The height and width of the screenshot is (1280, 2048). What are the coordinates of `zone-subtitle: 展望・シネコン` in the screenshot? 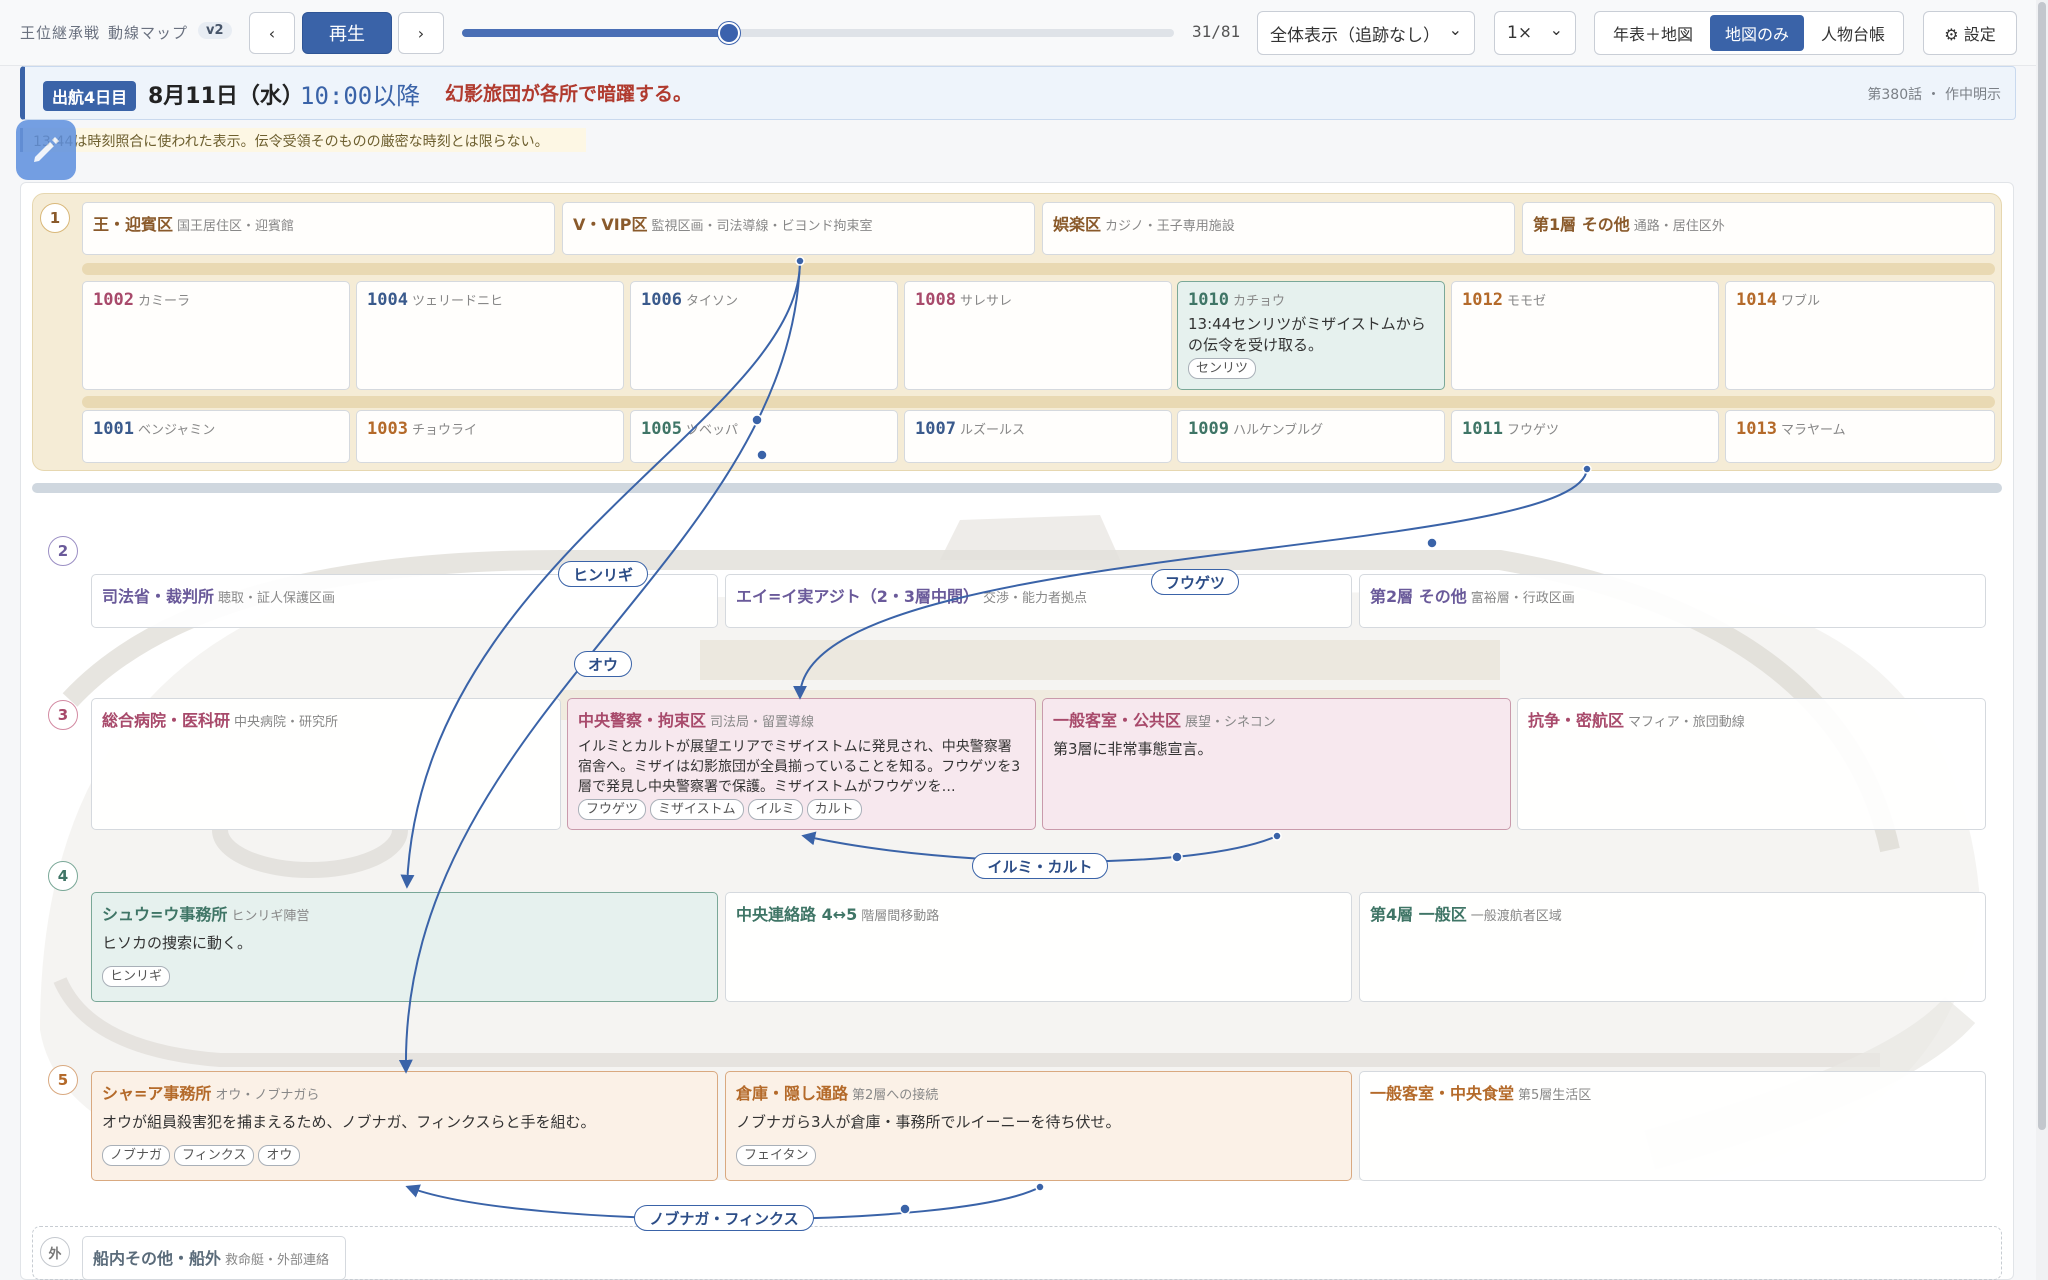 It's located at (1230, 722).